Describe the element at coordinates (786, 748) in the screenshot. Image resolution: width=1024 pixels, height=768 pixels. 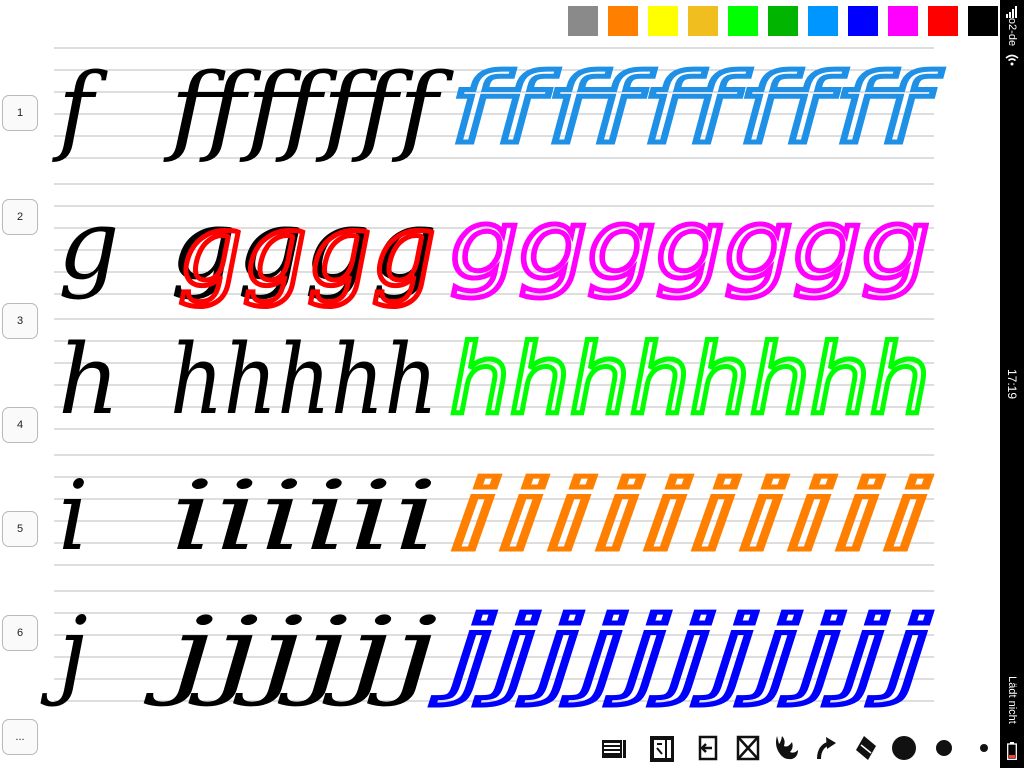
I see `hand-icon` at that location.